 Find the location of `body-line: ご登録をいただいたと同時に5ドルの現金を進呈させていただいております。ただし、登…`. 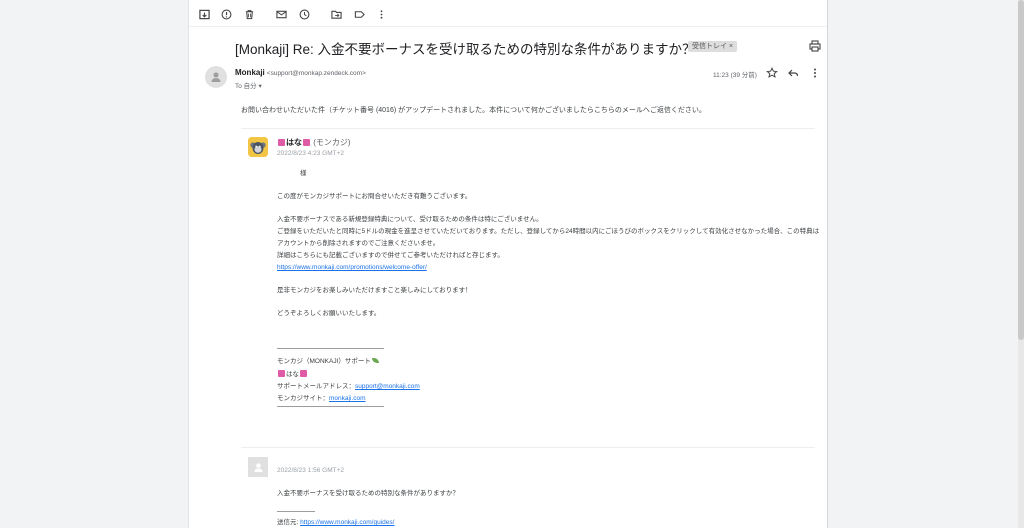

body-line: ご登録をいただいたと同時に5ドルの現金を進呈させていただいております。ただし、登… is located at coordinates (548, 231).